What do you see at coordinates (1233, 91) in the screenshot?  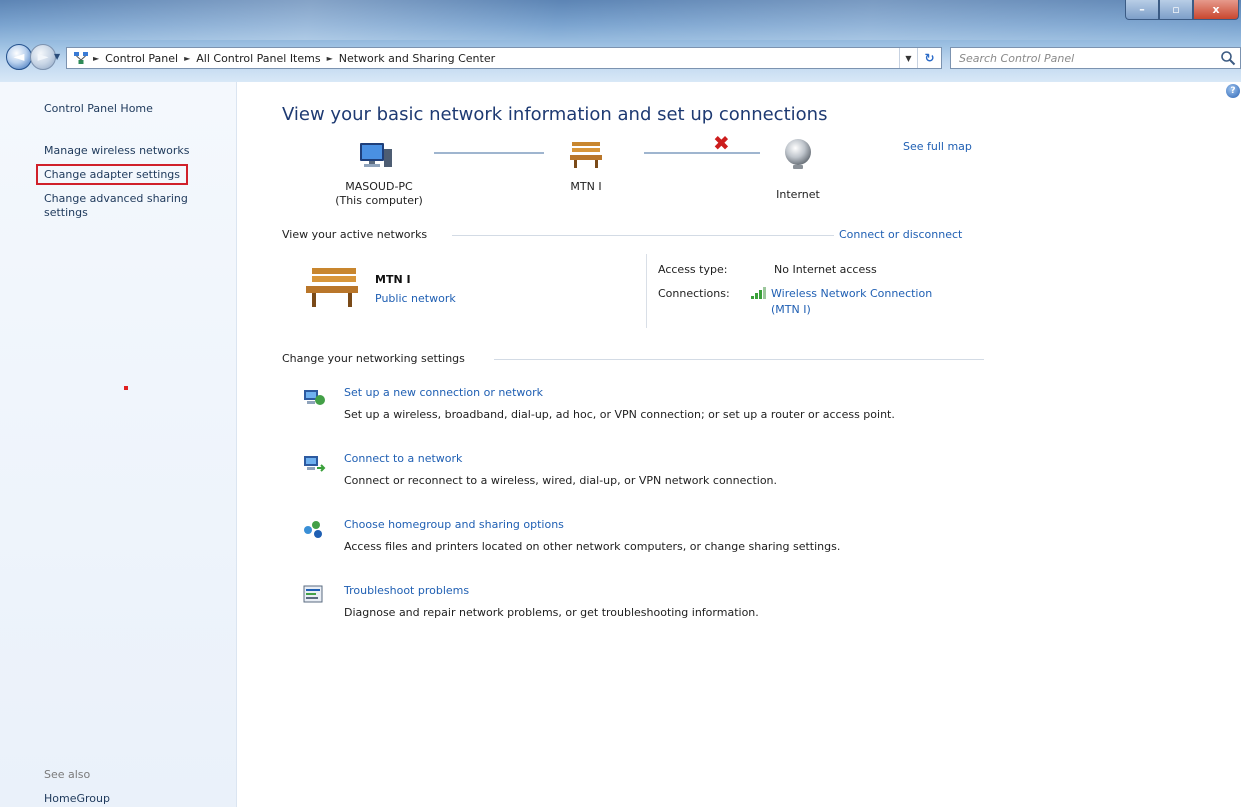 I see `help-icon: ?` at bounding box center [1233, 91].